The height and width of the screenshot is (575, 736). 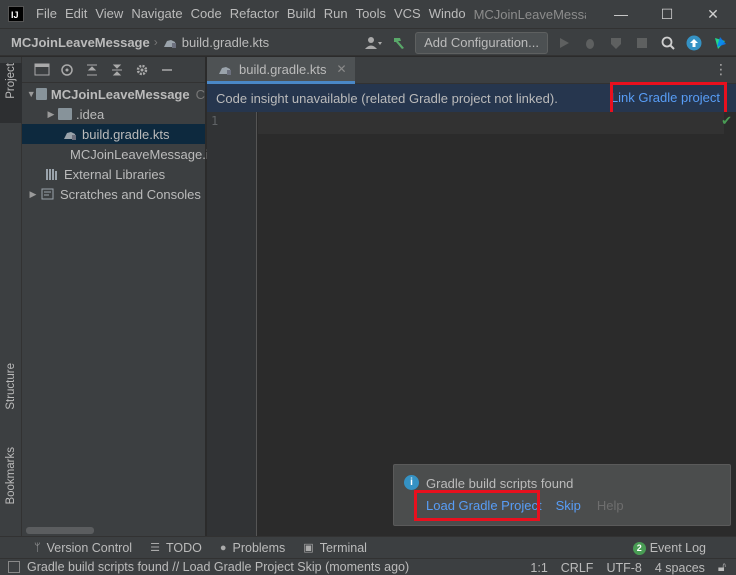 I want to click on caret-position: 1:1, so click(x=538, y=568).